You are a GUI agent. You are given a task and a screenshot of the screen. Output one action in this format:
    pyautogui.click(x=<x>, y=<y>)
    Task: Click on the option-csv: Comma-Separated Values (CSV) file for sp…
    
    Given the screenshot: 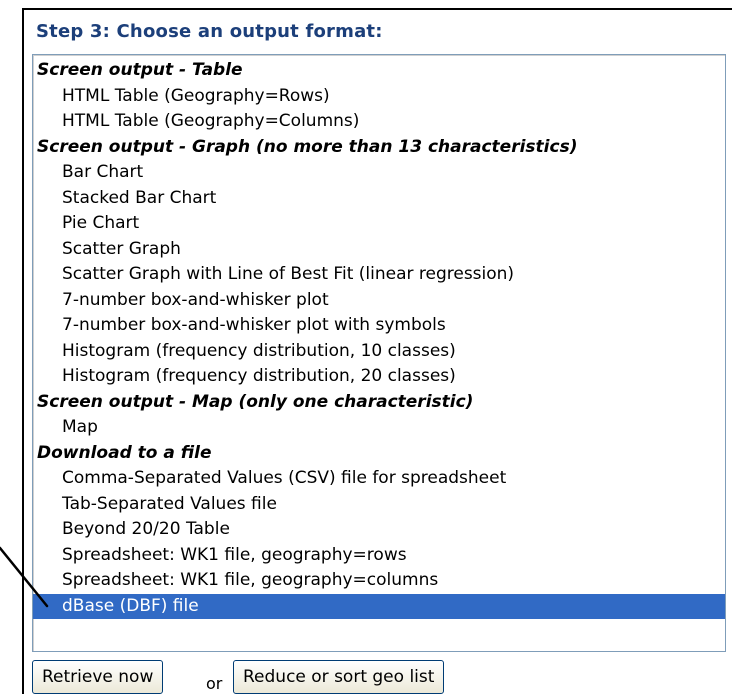 What is the action you would take?
    pyautogui.click(x=379, y=479)
    